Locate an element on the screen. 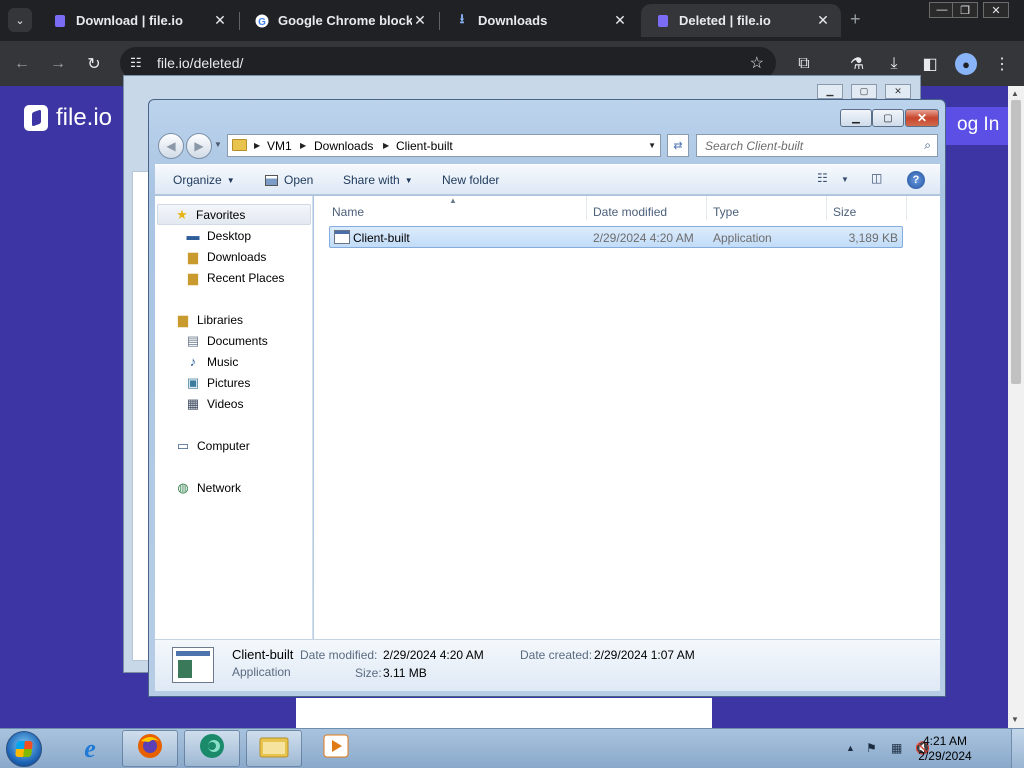  page-scrollbar: ▲ ▼ is located at coordinates (1016, 407).